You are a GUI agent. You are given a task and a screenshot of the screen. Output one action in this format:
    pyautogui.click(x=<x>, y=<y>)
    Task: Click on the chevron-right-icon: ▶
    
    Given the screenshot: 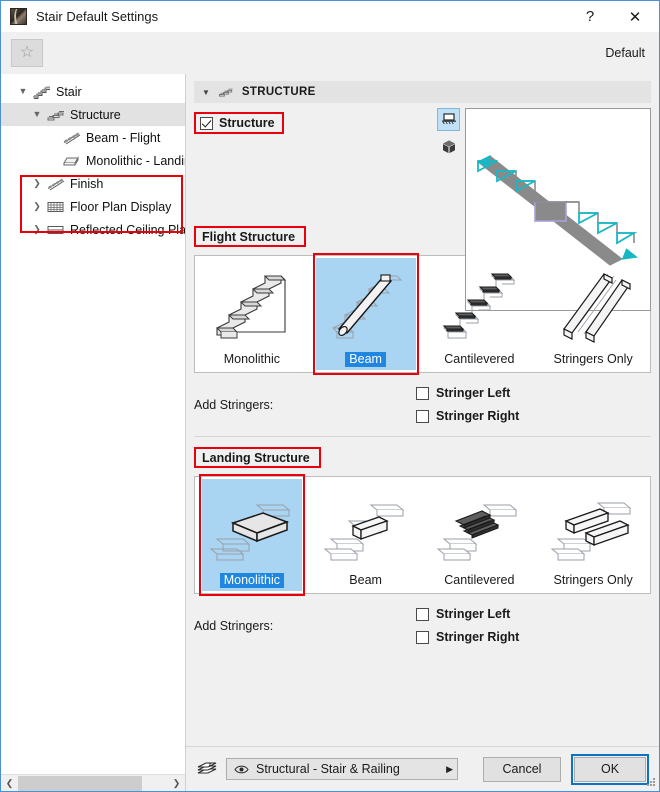 What is the action you would take?
    pyautogui.click(x=449, y=769)
    